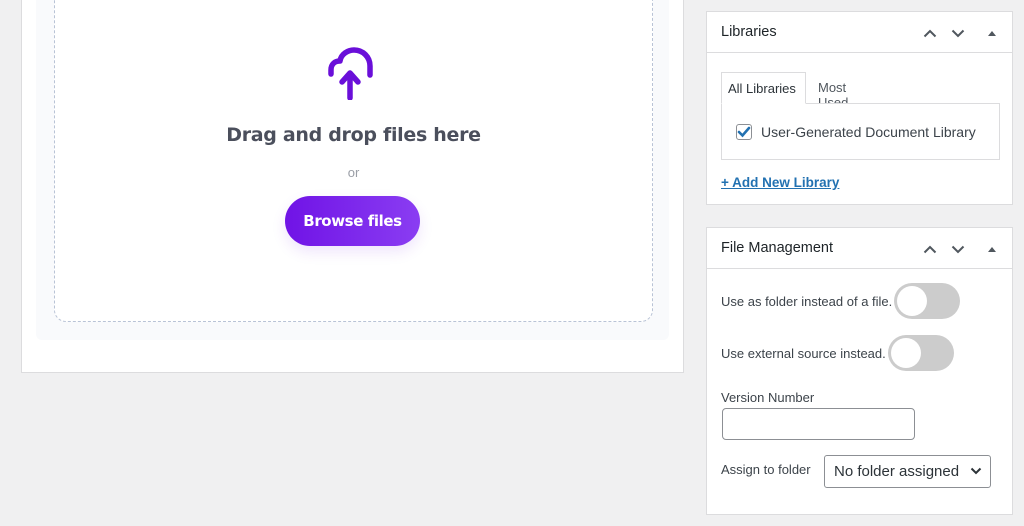 The width and height of the screenshot is (1024, 526). I want to click on folder-select-value: No folder assigned, so click(897, 471).